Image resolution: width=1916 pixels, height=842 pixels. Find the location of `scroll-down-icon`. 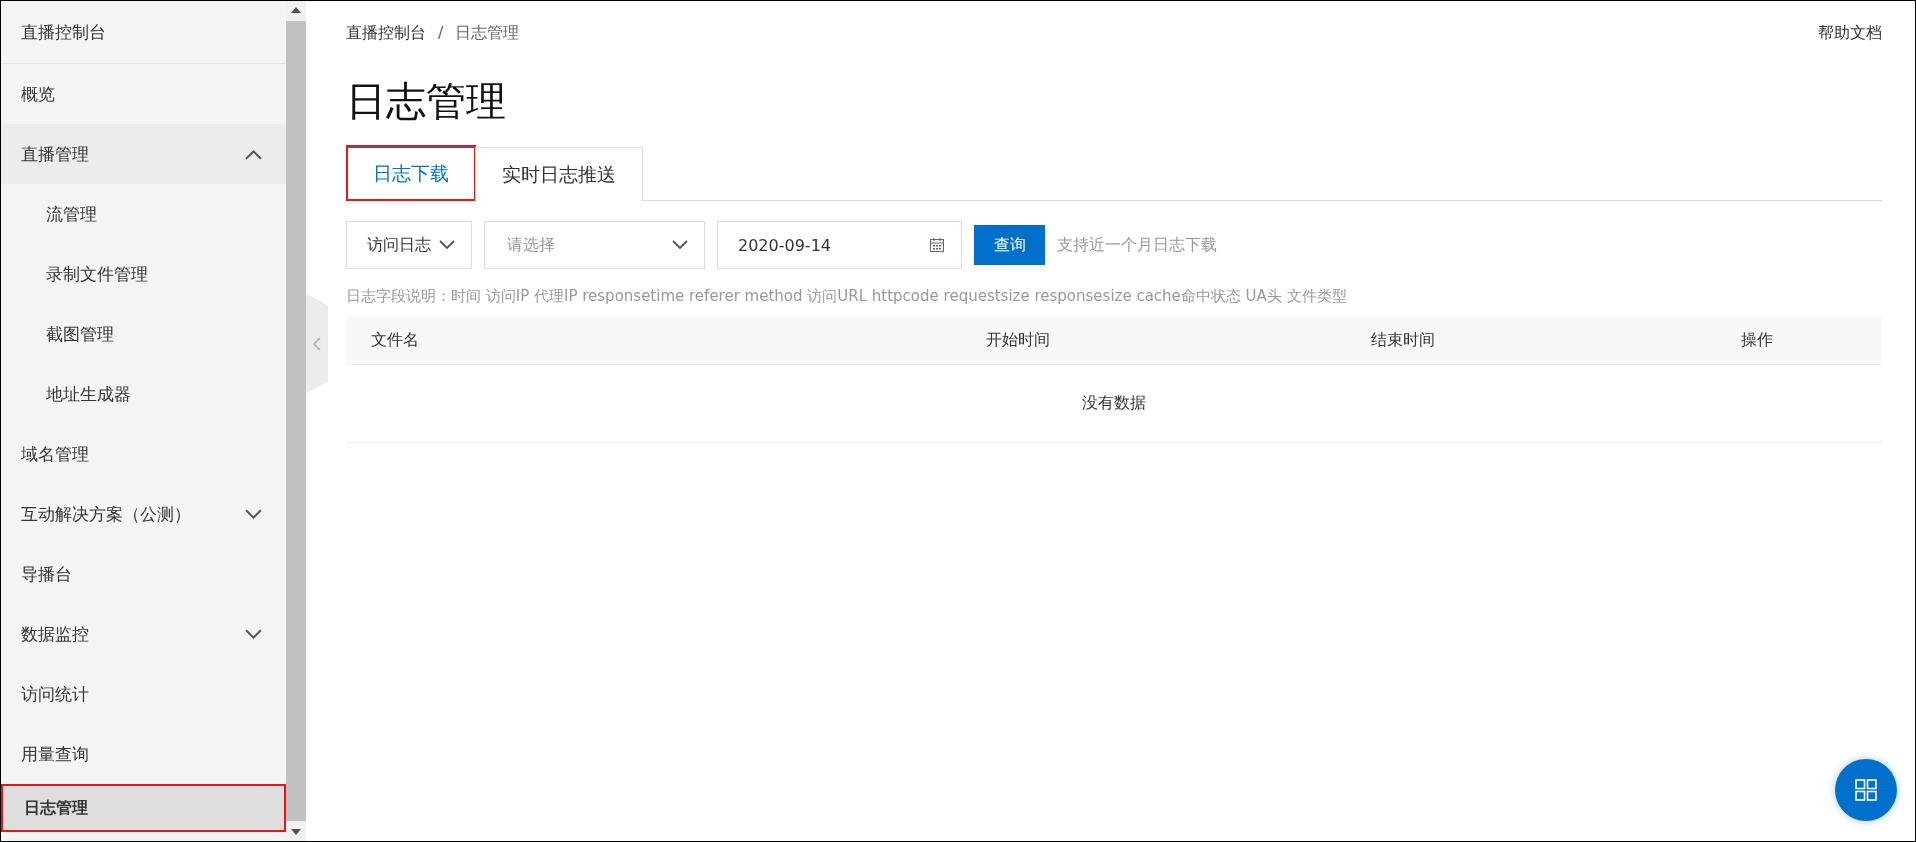

scroll-down-icon is located at coordinates (296, 832).